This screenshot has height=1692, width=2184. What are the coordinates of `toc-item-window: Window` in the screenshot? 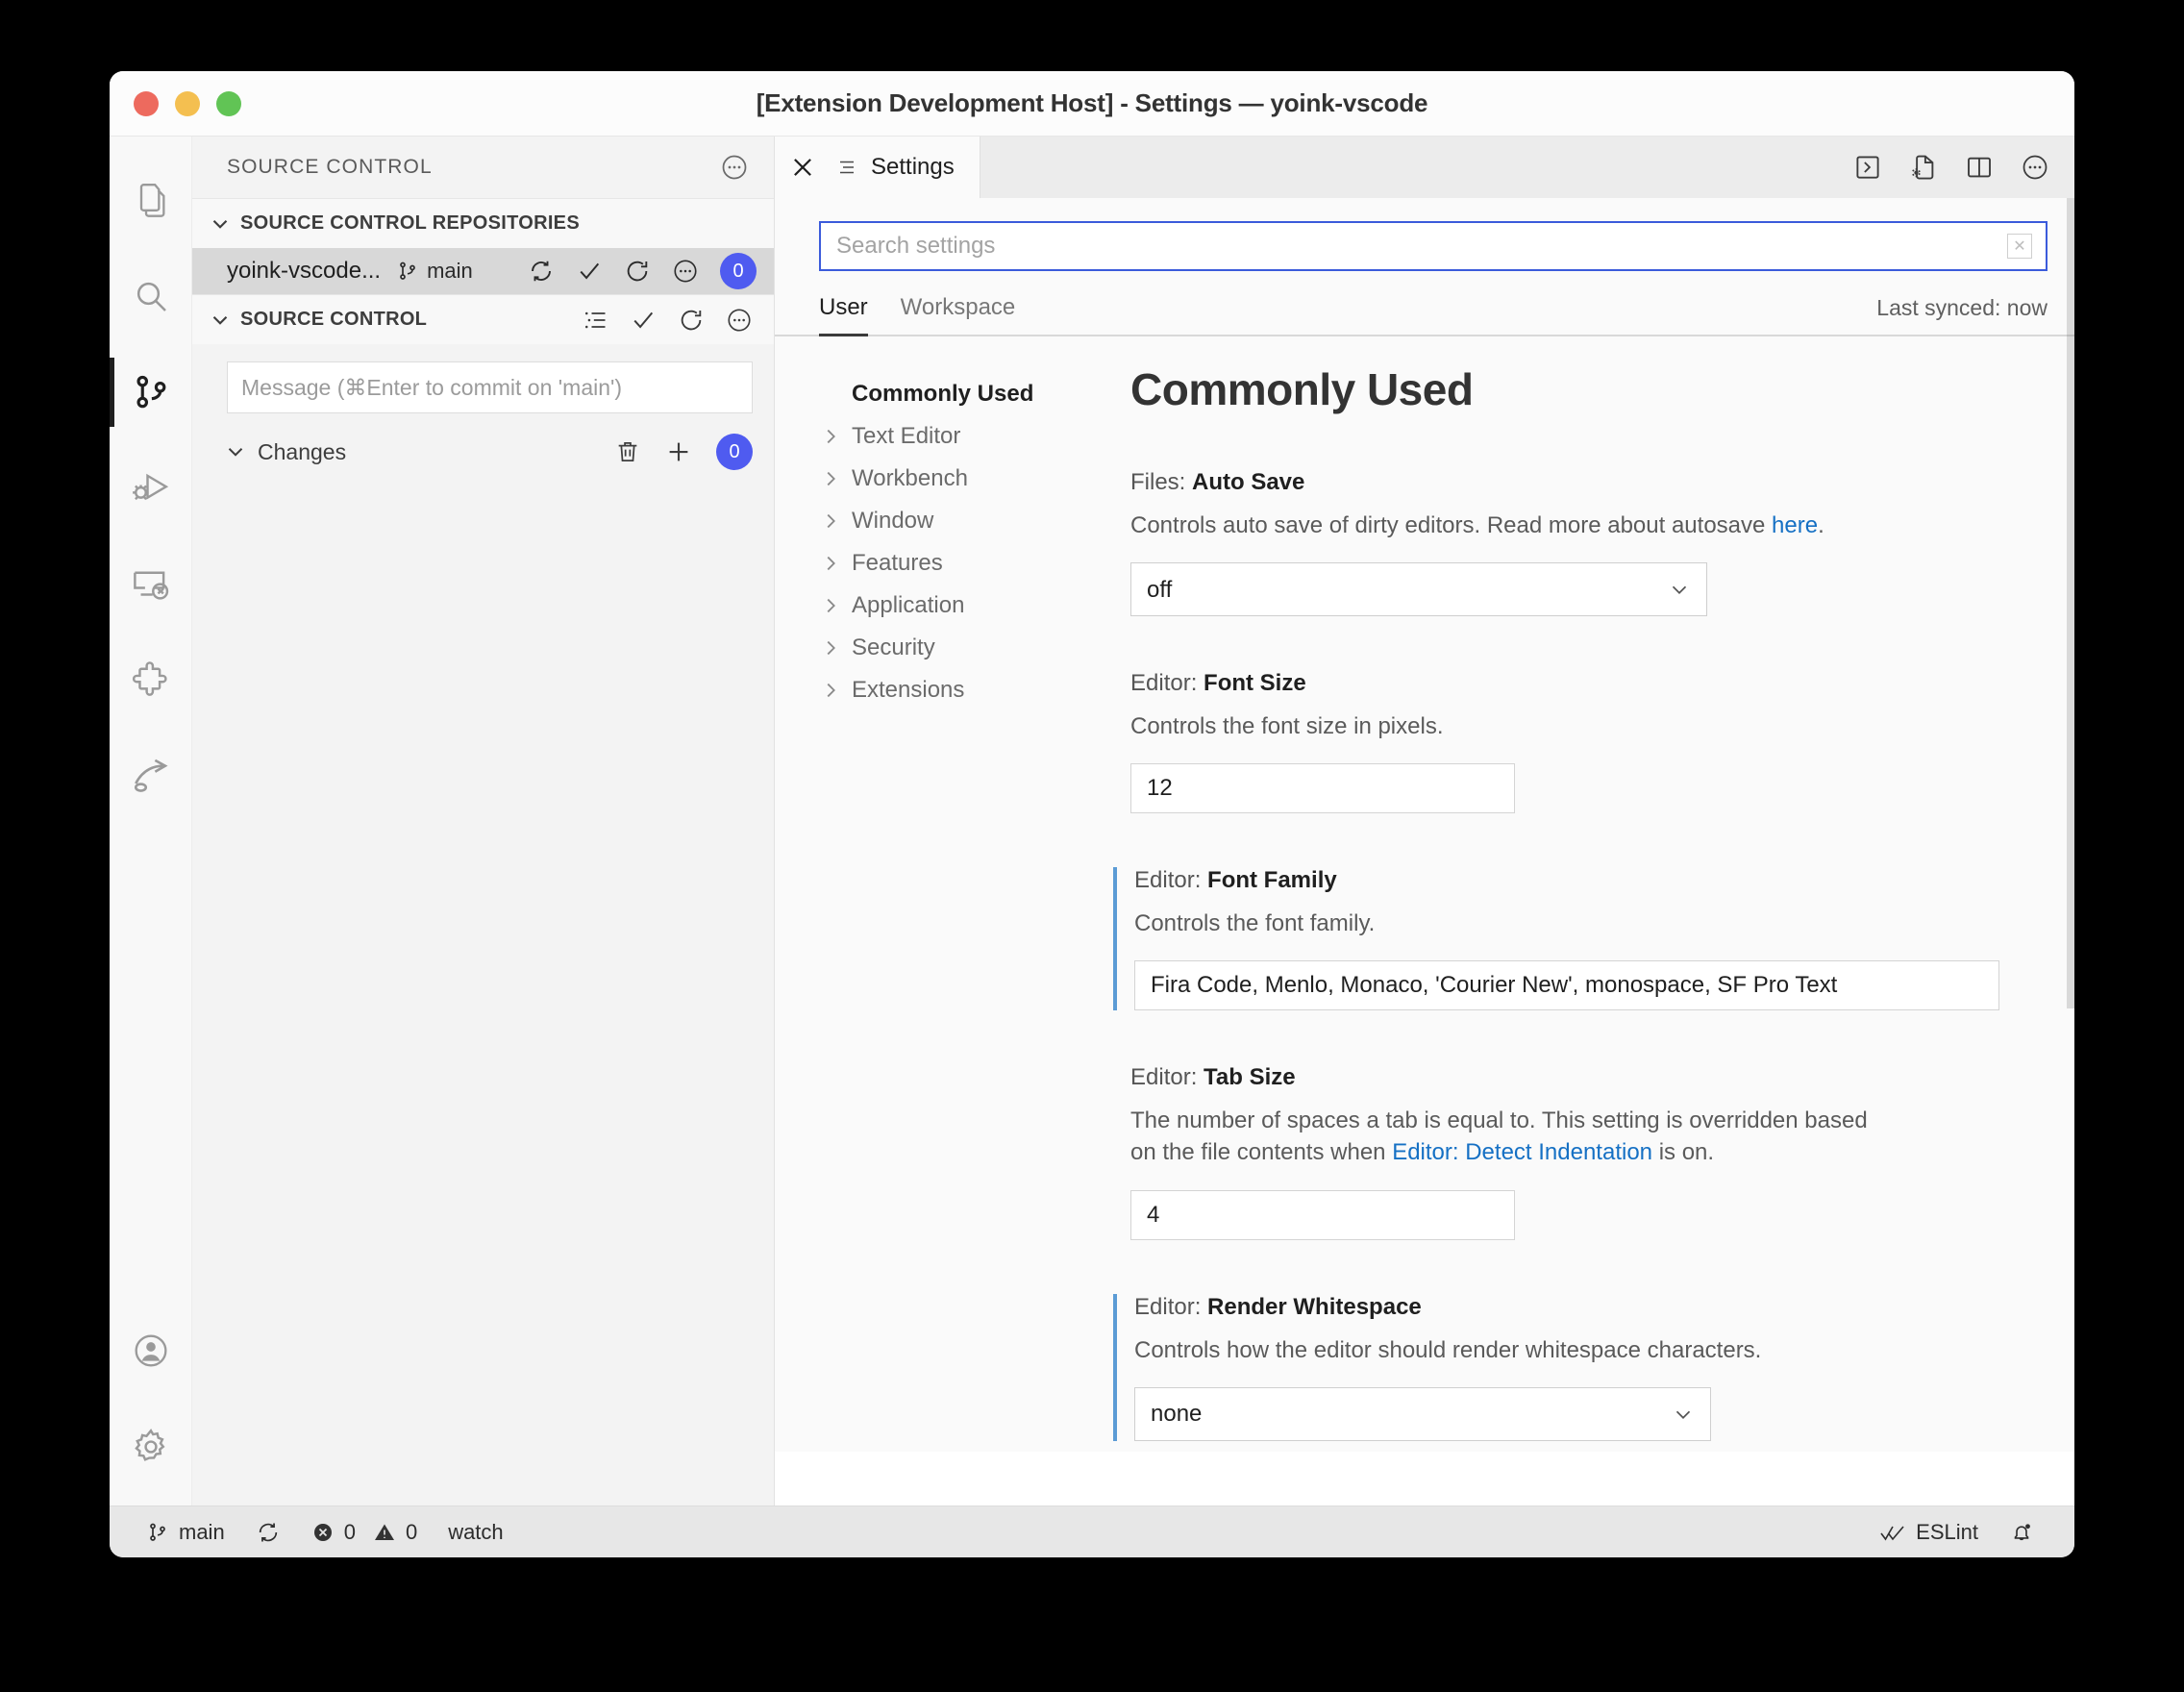 It's located at (956, 521).